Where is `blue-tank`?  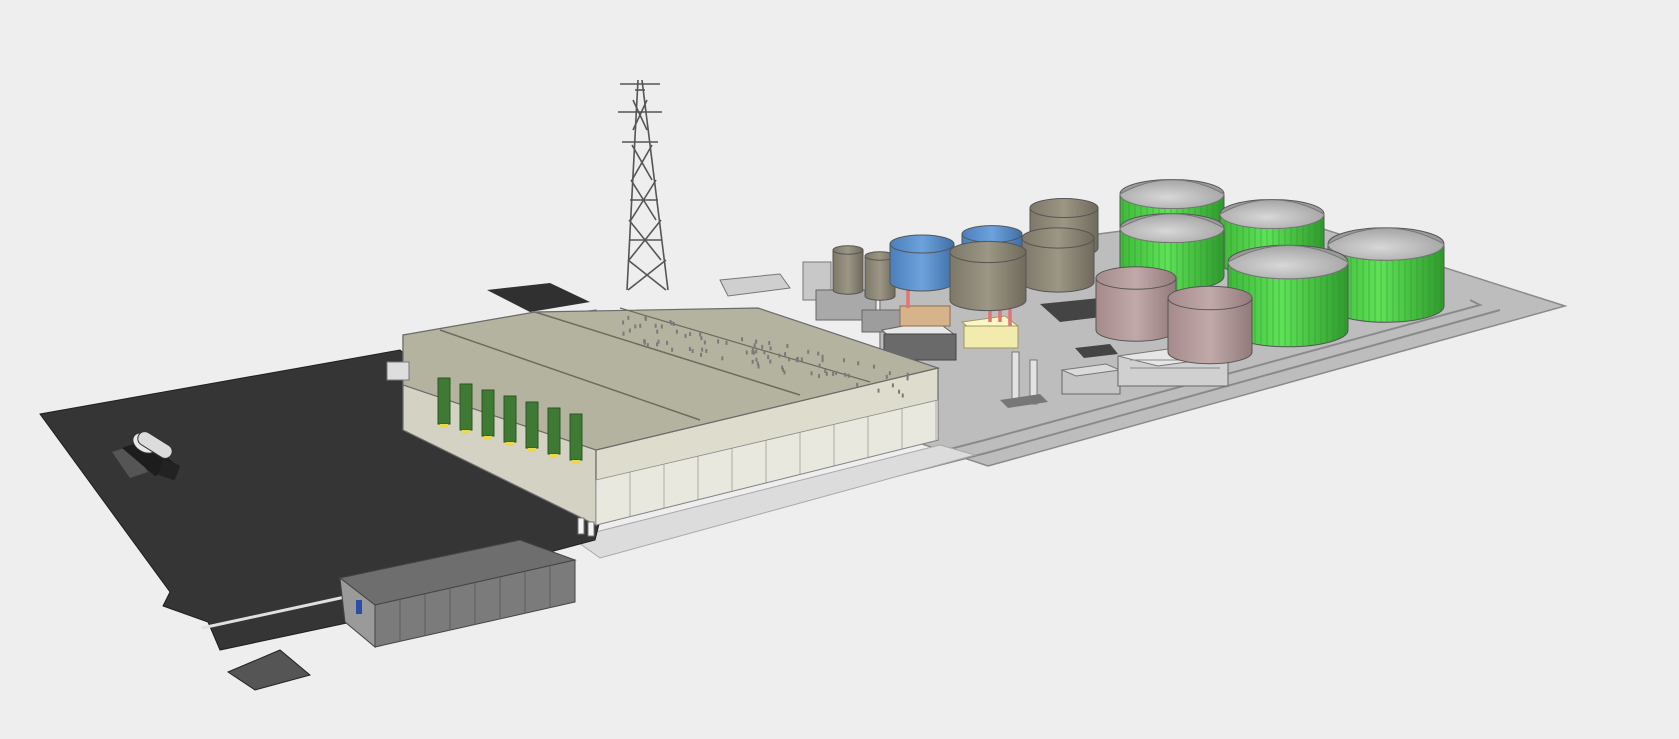
blue-tank is located at coordinates (922, 263).